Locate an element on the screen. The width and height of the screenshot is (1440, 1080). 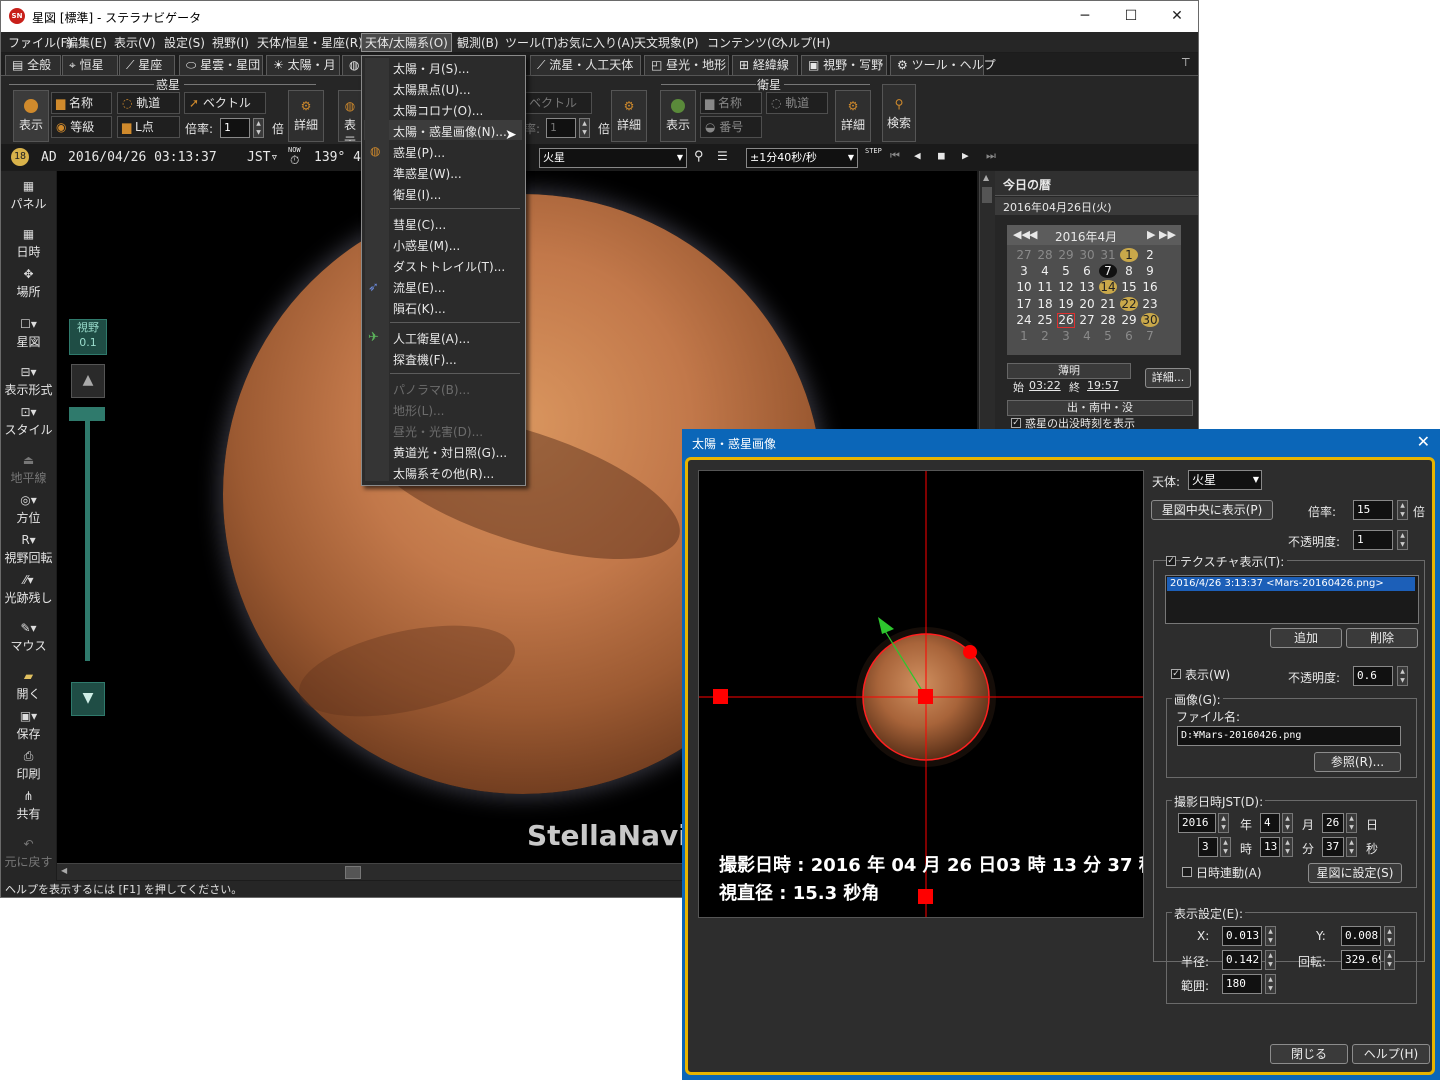
radius-input: 0.142 is located at coordinates (1242, 960).